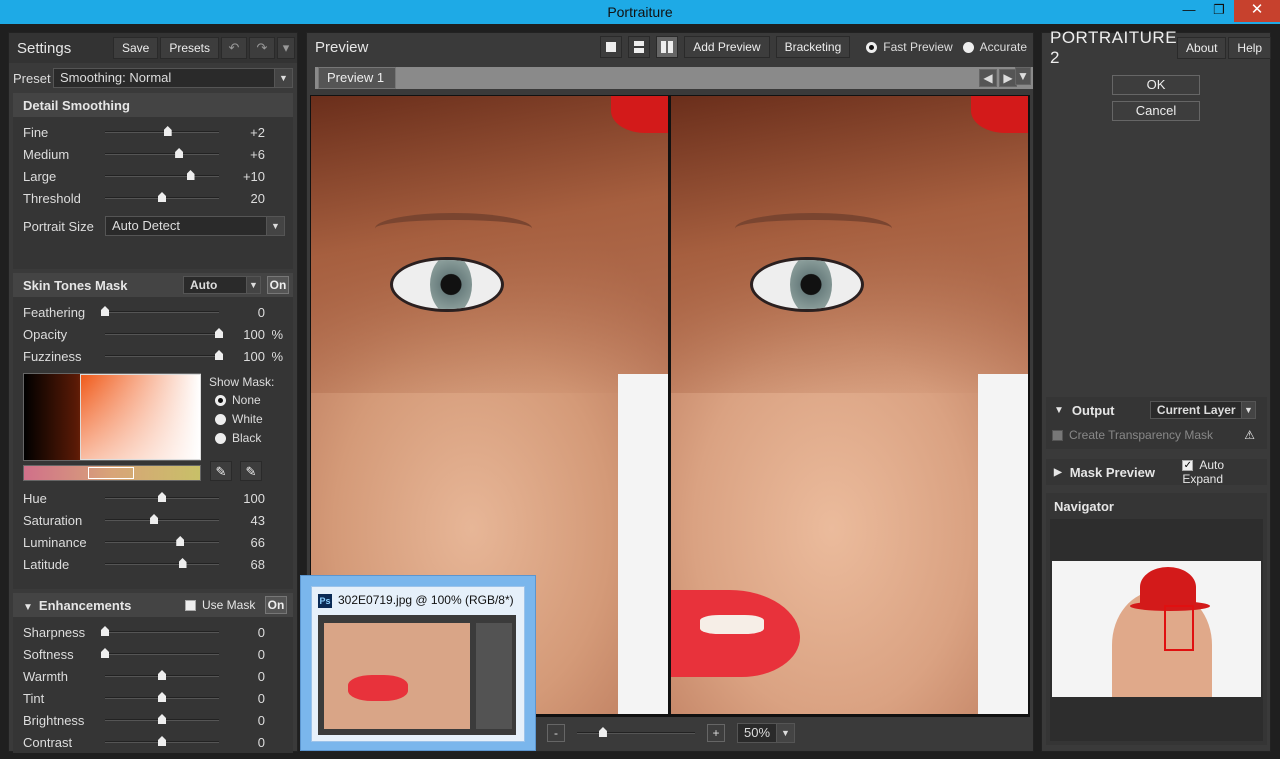 The width and height of the screenshot is (1280, 759). What do you see at coordinates (164, 356) in the screenshot?
I see `skin-fuzziness-slider` at bounding box center [164, 356].